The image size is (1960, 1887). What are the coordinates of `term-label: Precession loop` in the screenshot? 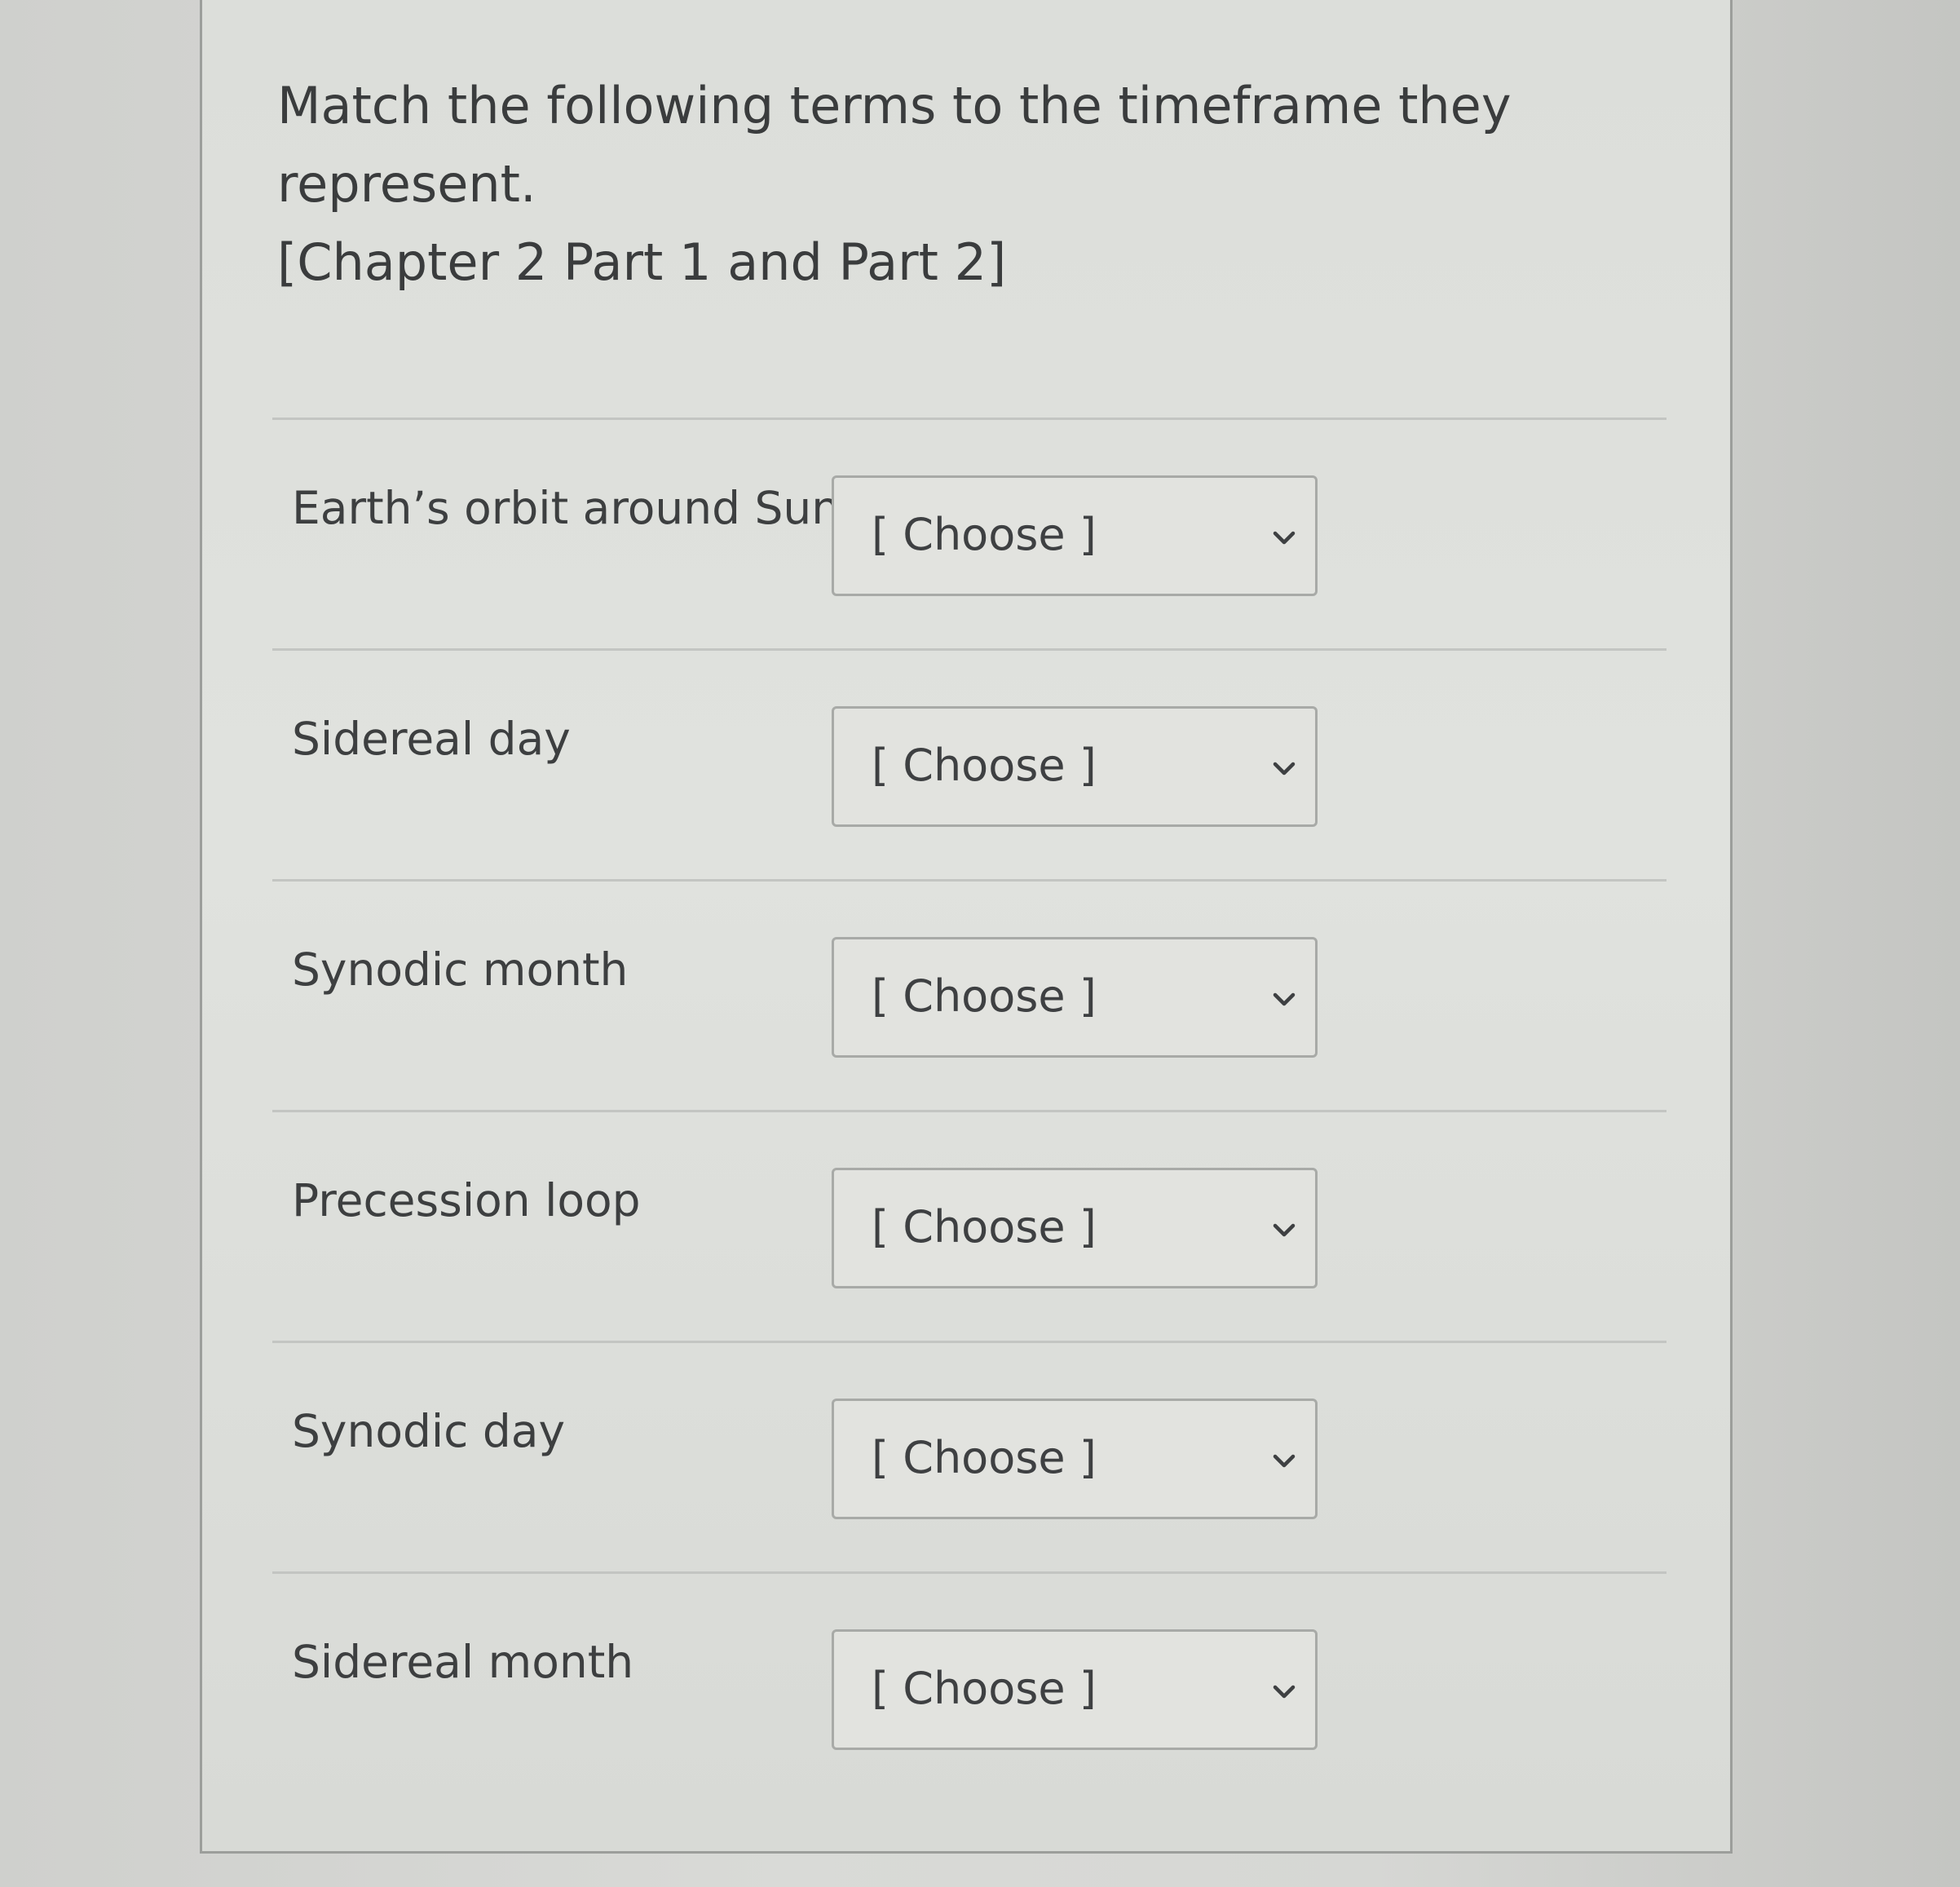 It's located at (467, 1200).